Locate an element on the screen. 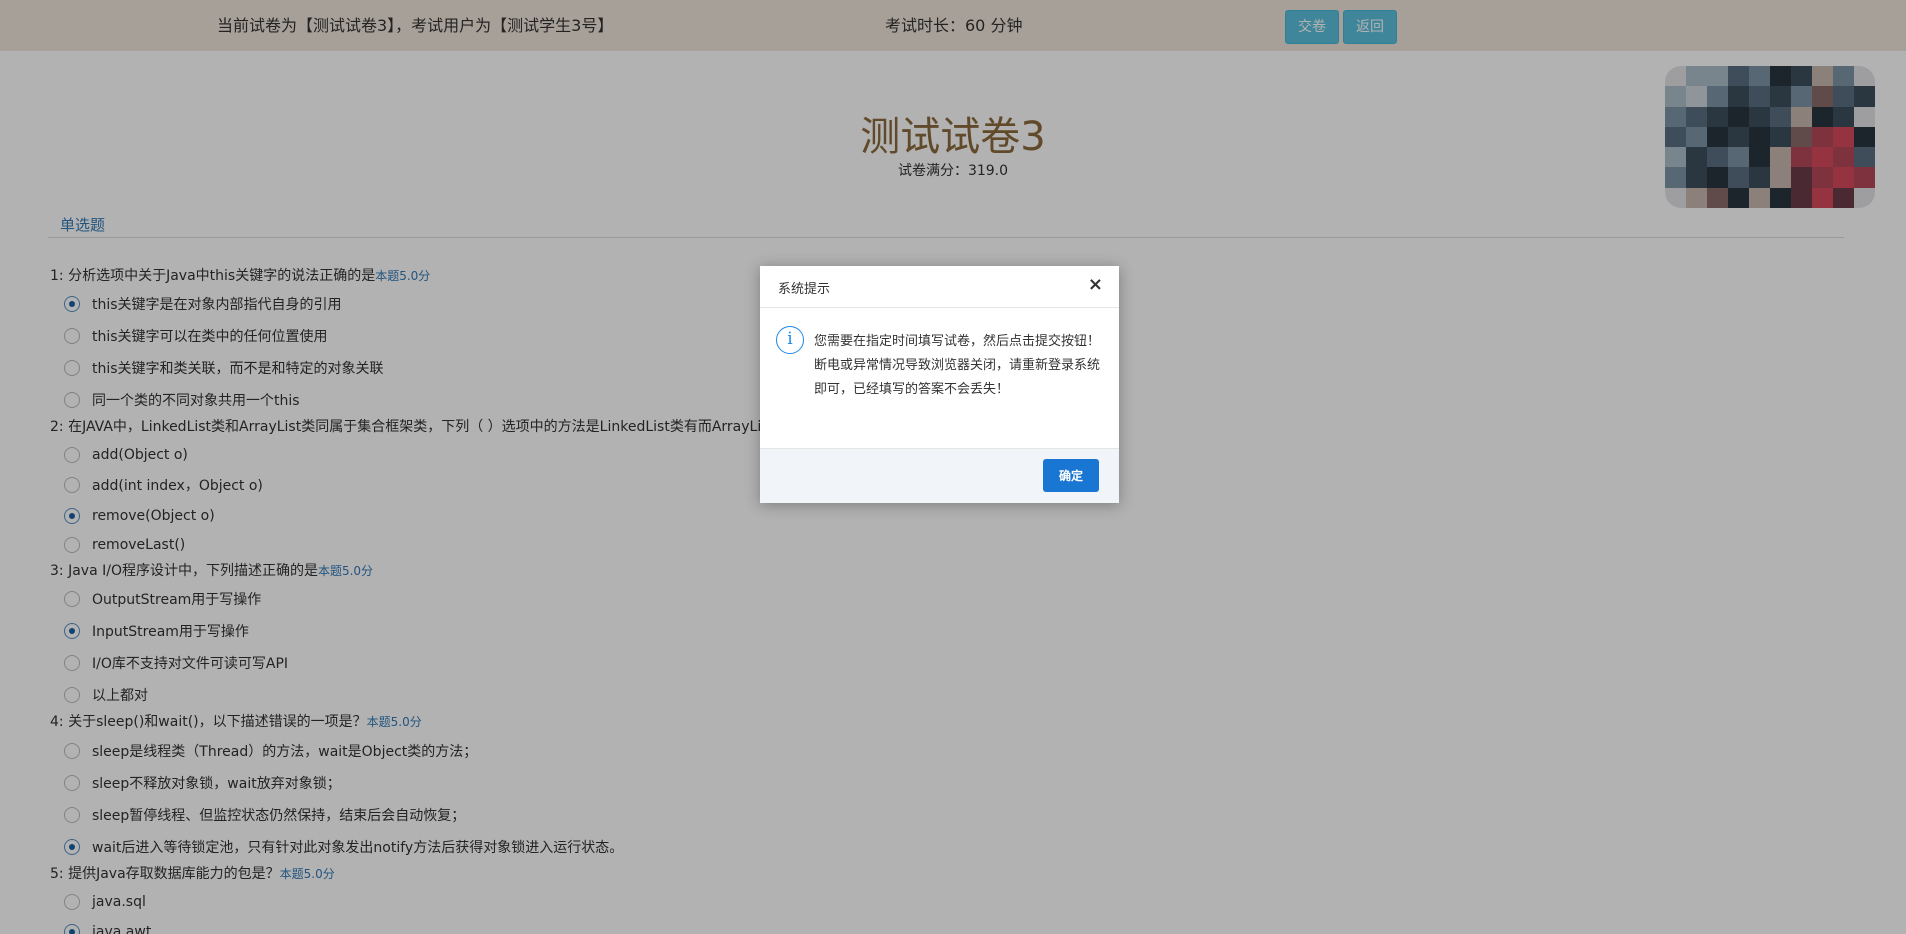  dialog-message-line-1: 您需要在指定时间填写试卷，然后点击提交按钮！ is located at coordinates (957, 341).